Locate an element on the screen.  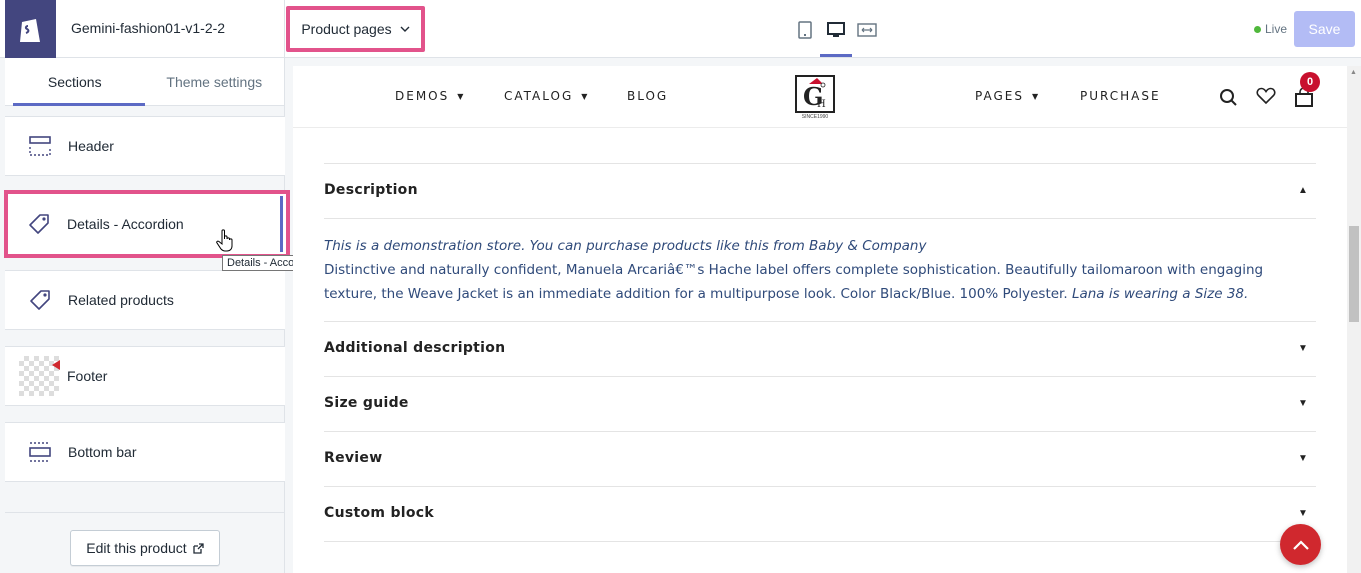
accordion-title-custom-block: Custom block is located at coordinates (379, 513).